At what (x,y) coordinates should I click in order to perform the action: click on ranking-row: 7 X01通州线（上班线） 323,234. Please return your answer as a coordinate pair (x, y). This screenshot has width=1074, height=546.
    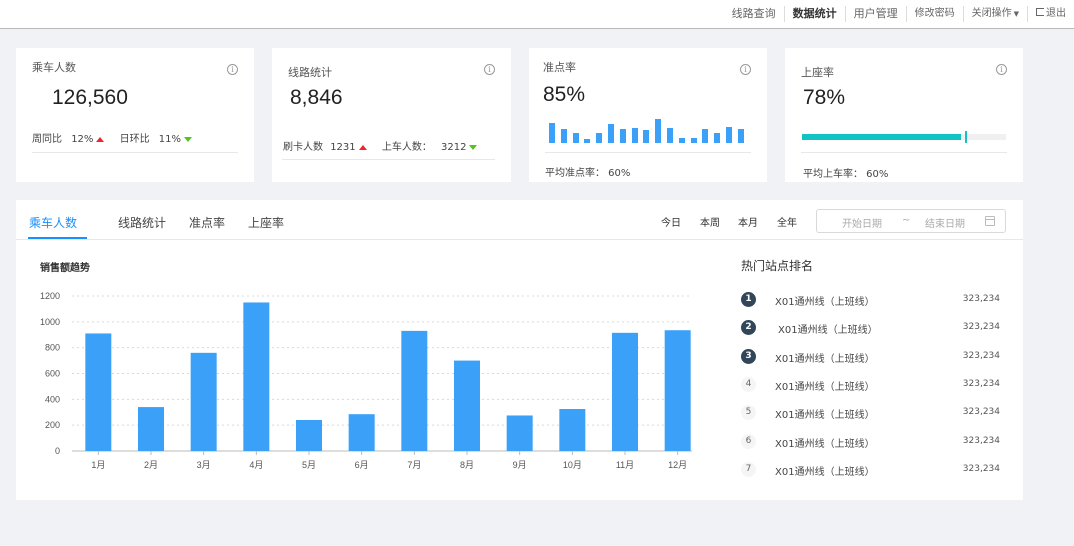
    Looking at the image, I should click on (870, 470).